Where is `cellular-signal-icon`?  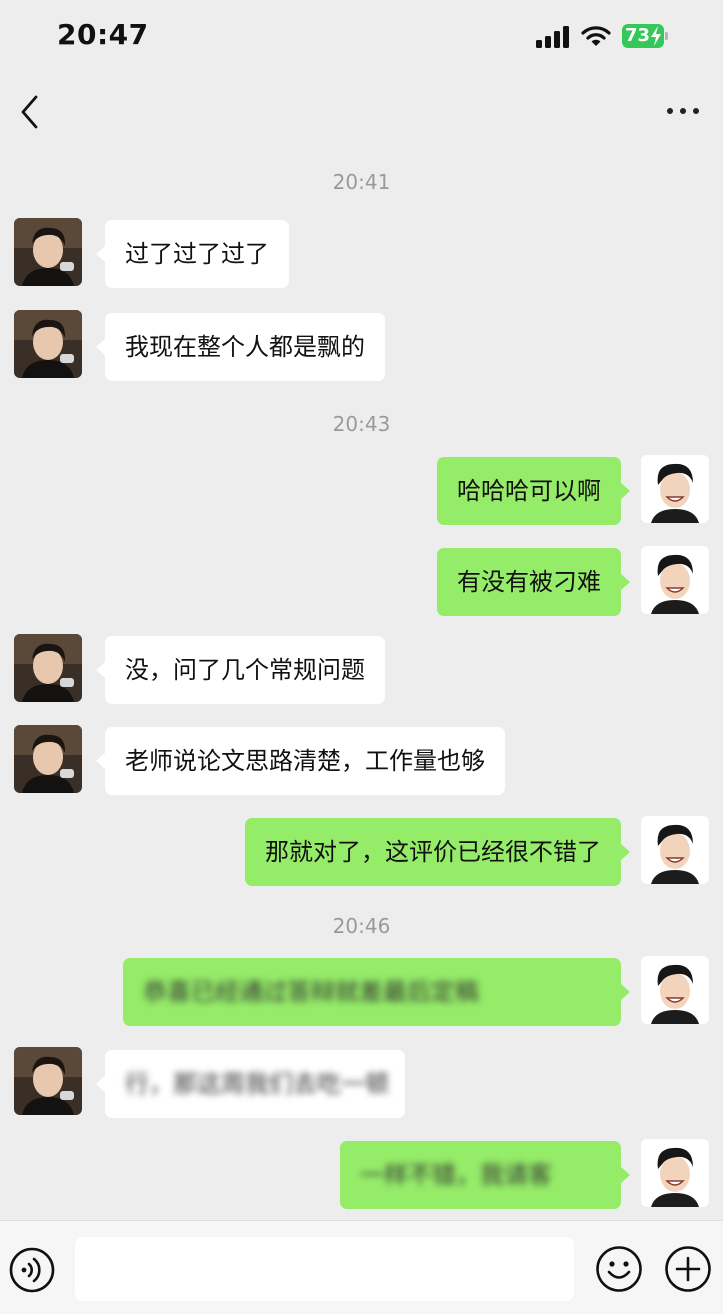
cellular-signal-icon is located at coordinates (552, 37).